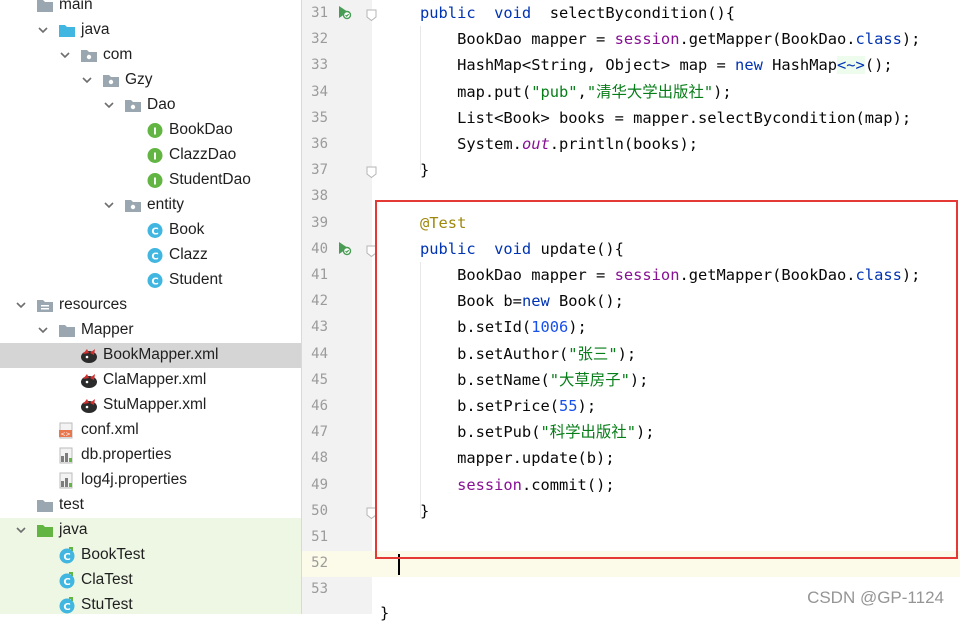 This screenshot has width=960, height=626. What do you see at coordinates (528, 353) in the screenshot?
I see `code-line: b.setAuthor("张三");` at bounding box center [528, 353].